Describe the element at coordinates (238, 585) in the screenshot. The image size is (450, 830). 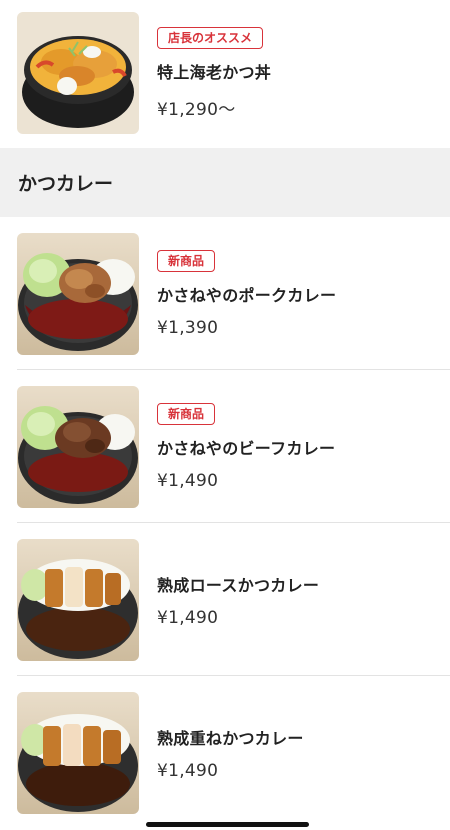
I see `menu-item-name: 熟成ロースかつカレー` at that location.